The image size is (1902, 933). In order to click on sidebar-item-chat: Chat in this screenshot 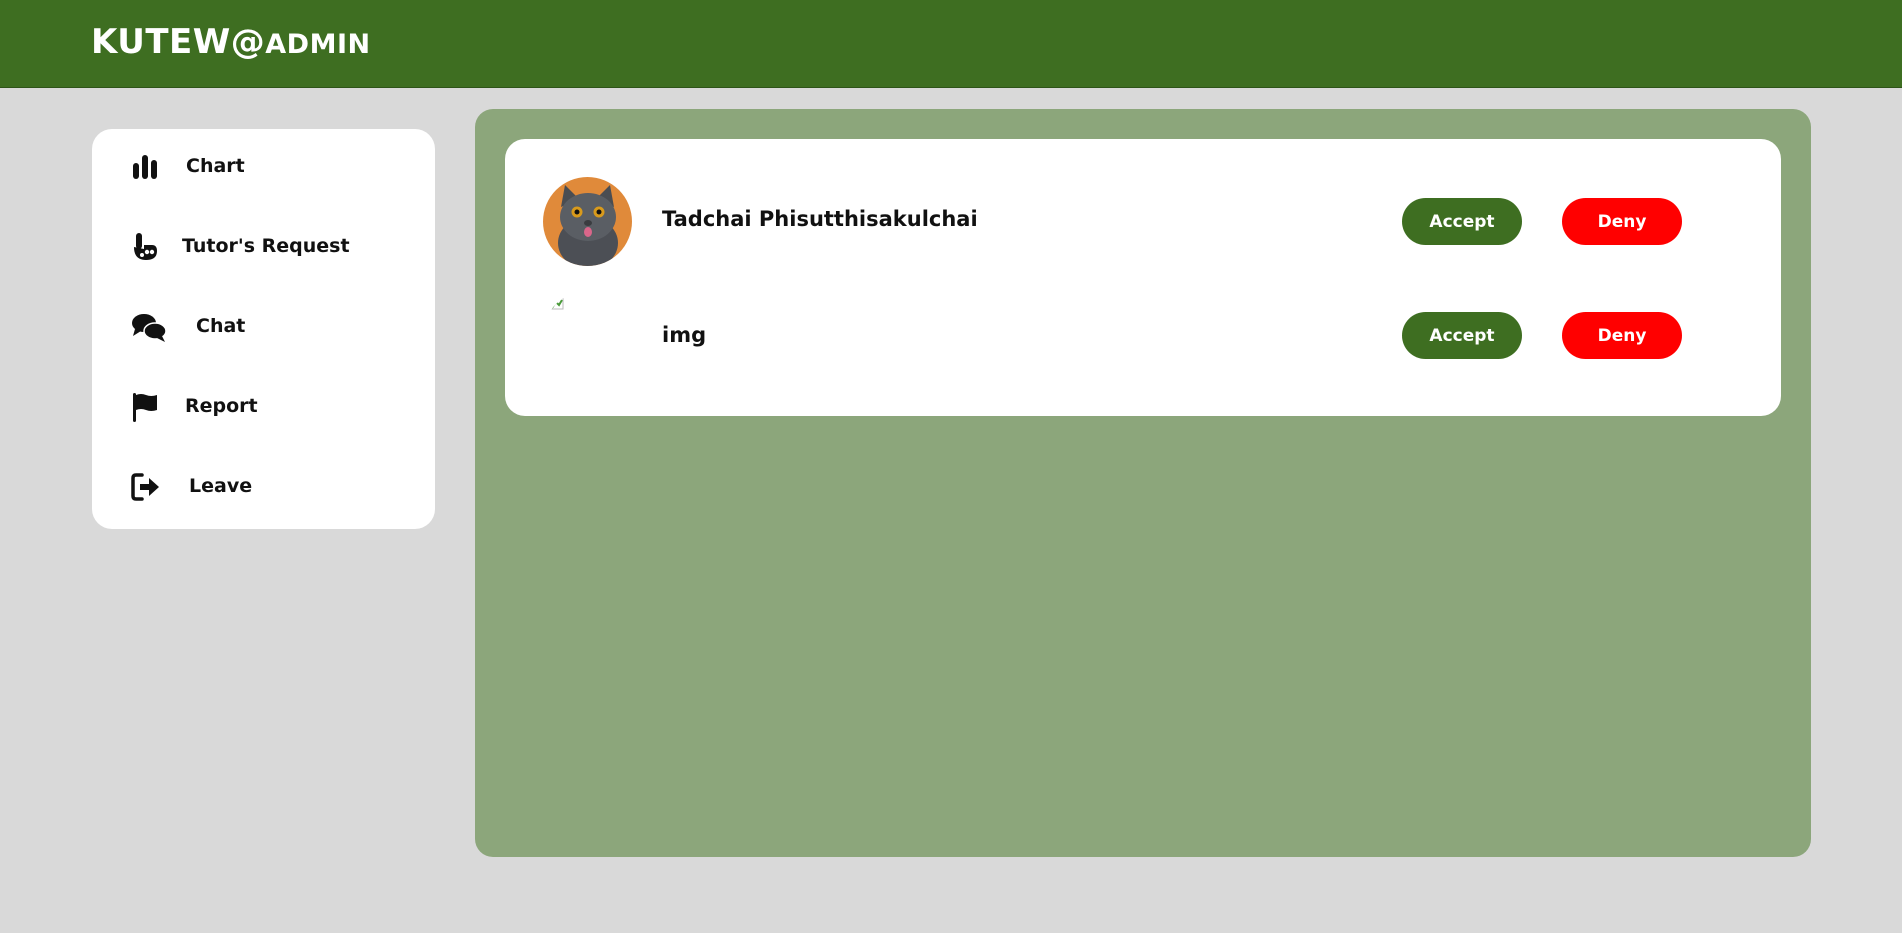, I will do `click(263, 327)`.